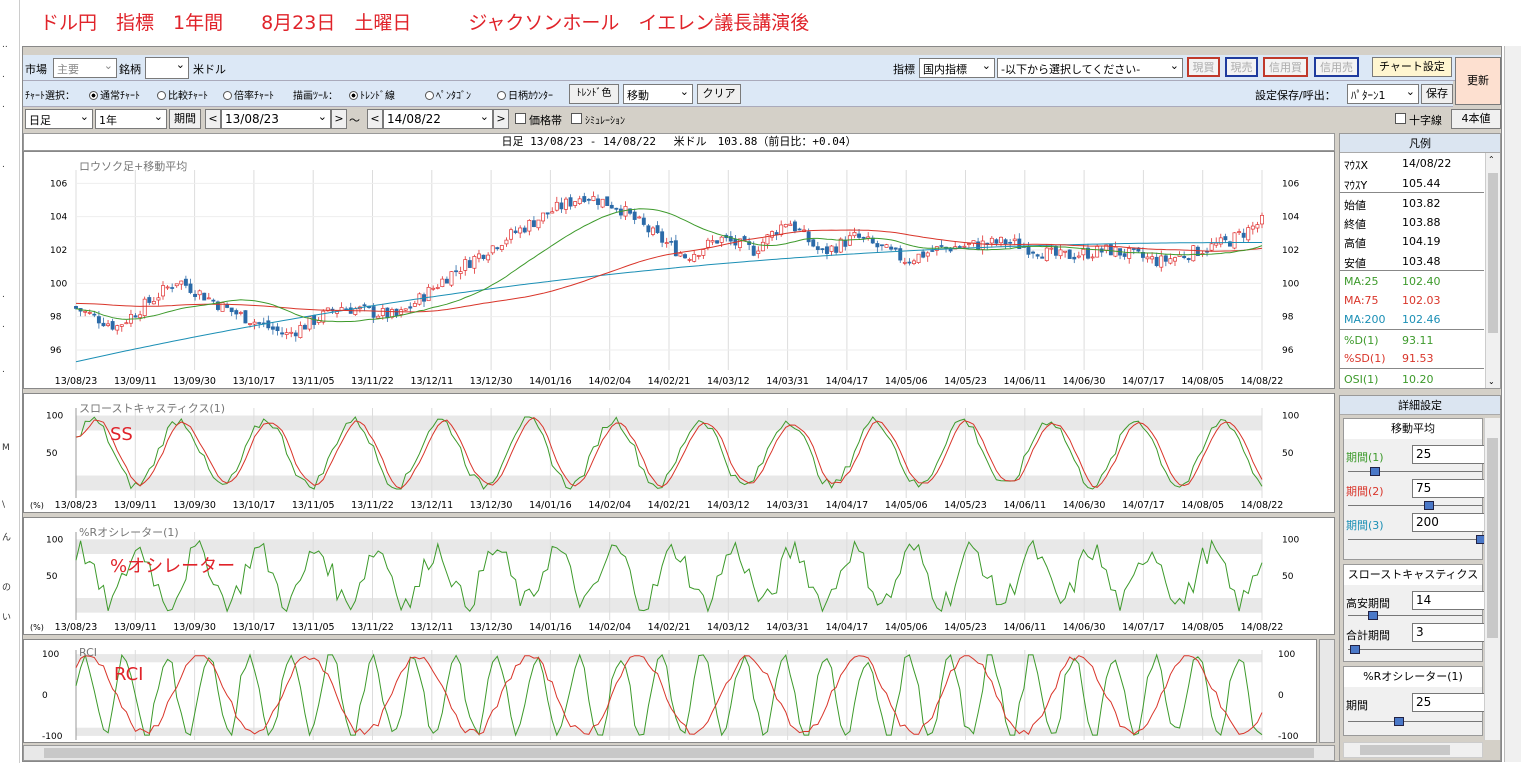  I want to click on pattern-select: ﾊﾟﾀｰﾝ1, so click(1383, 94).